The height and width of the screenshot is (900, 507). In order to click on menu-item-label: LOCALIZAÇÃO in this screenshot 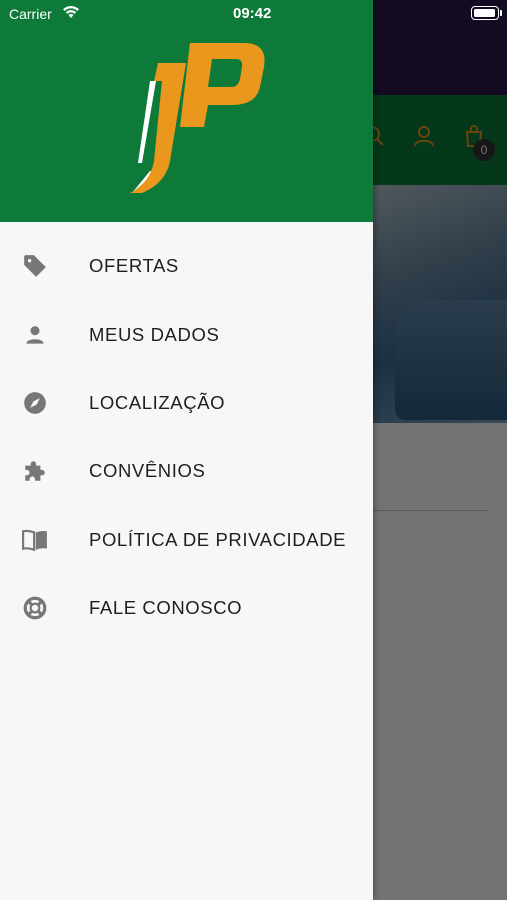, I will do `click(157, 402)`.